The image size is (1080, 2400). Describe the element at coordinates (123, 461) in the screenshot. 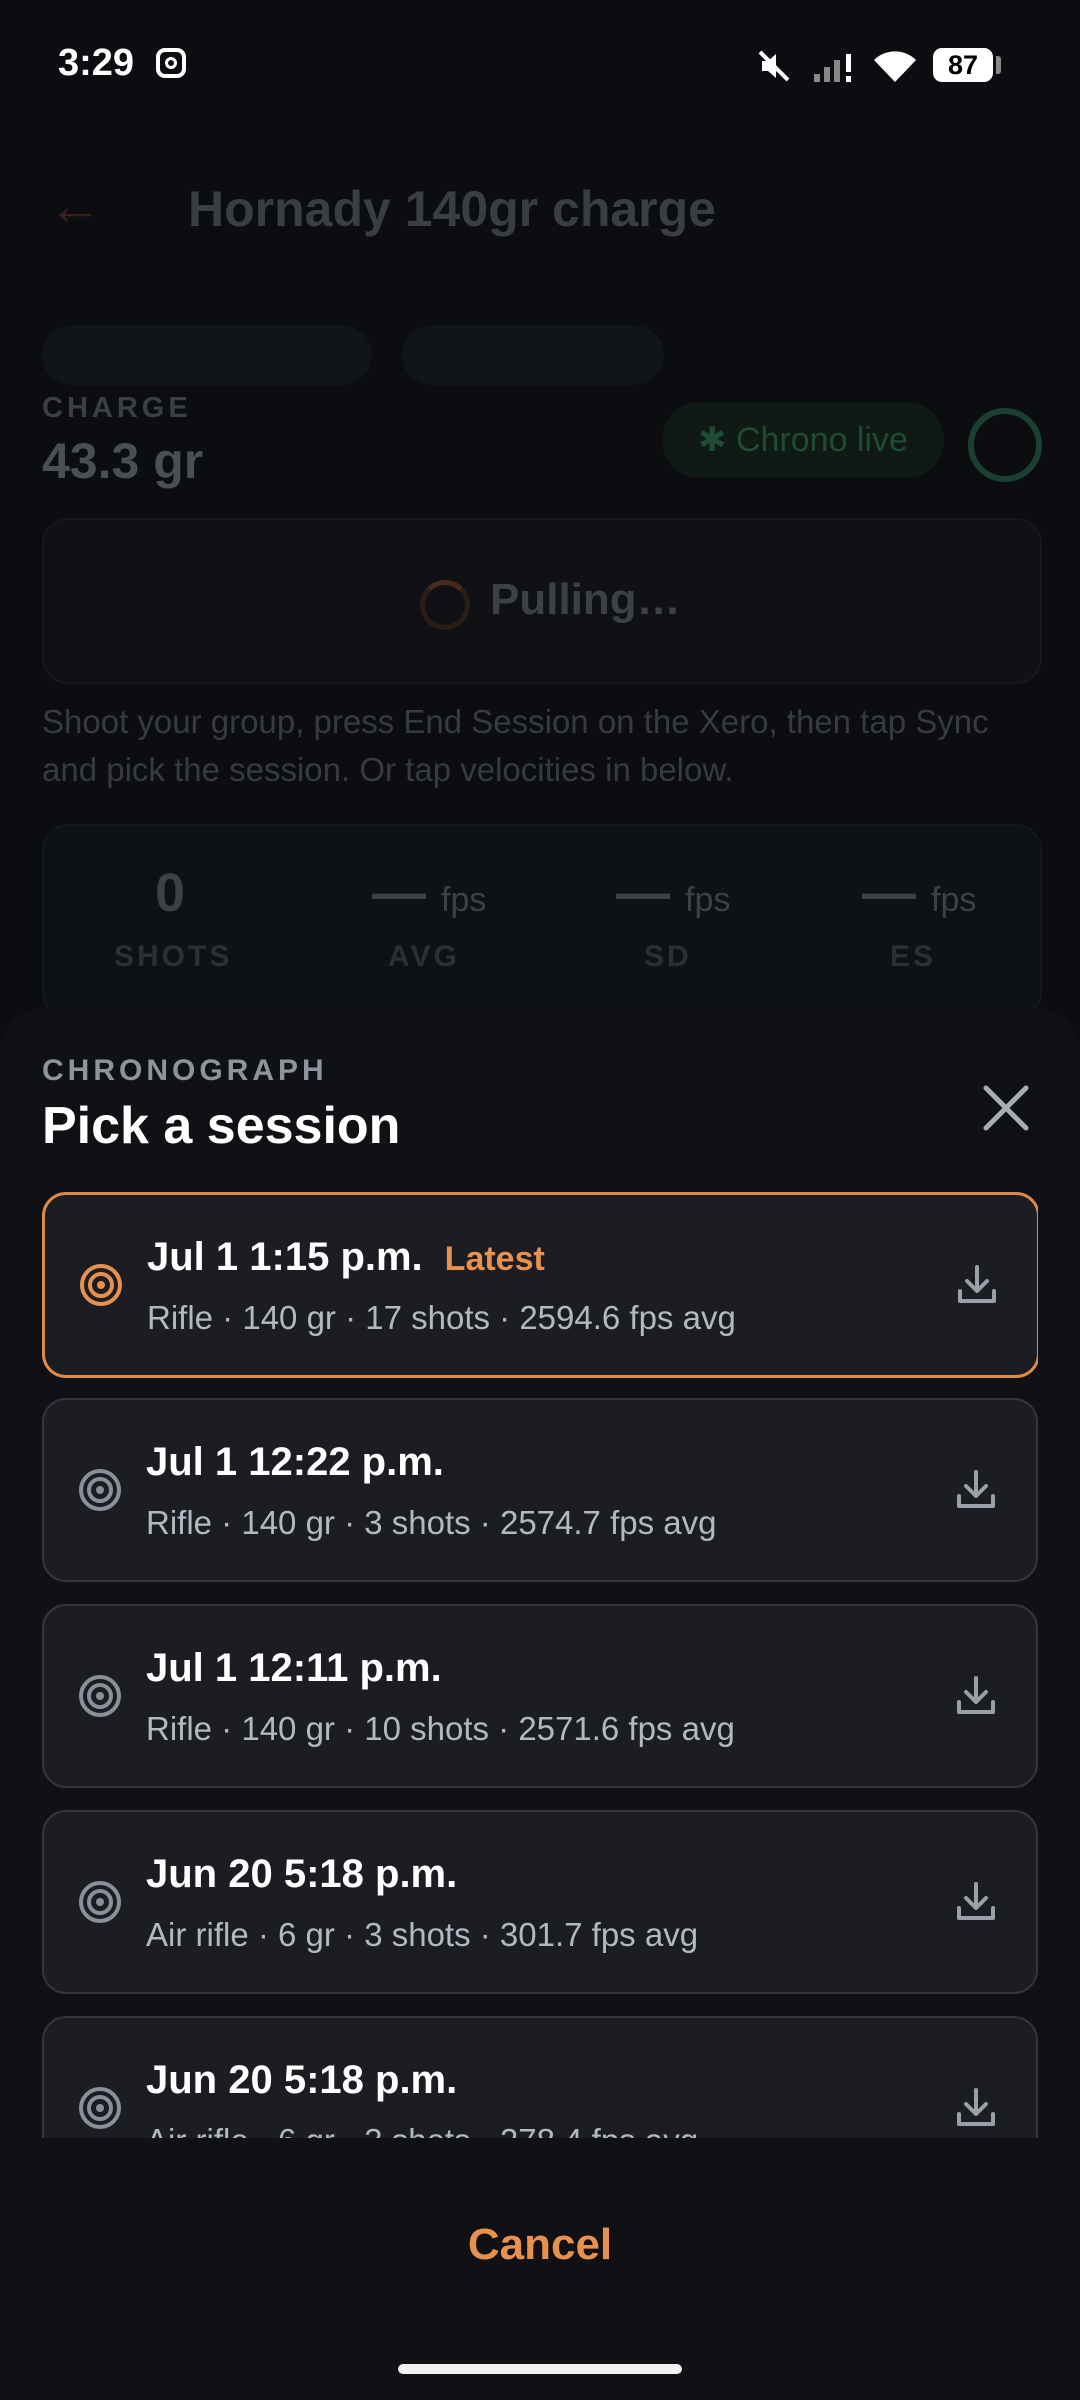

I see `charge-value: 43.3 gr` at that location.